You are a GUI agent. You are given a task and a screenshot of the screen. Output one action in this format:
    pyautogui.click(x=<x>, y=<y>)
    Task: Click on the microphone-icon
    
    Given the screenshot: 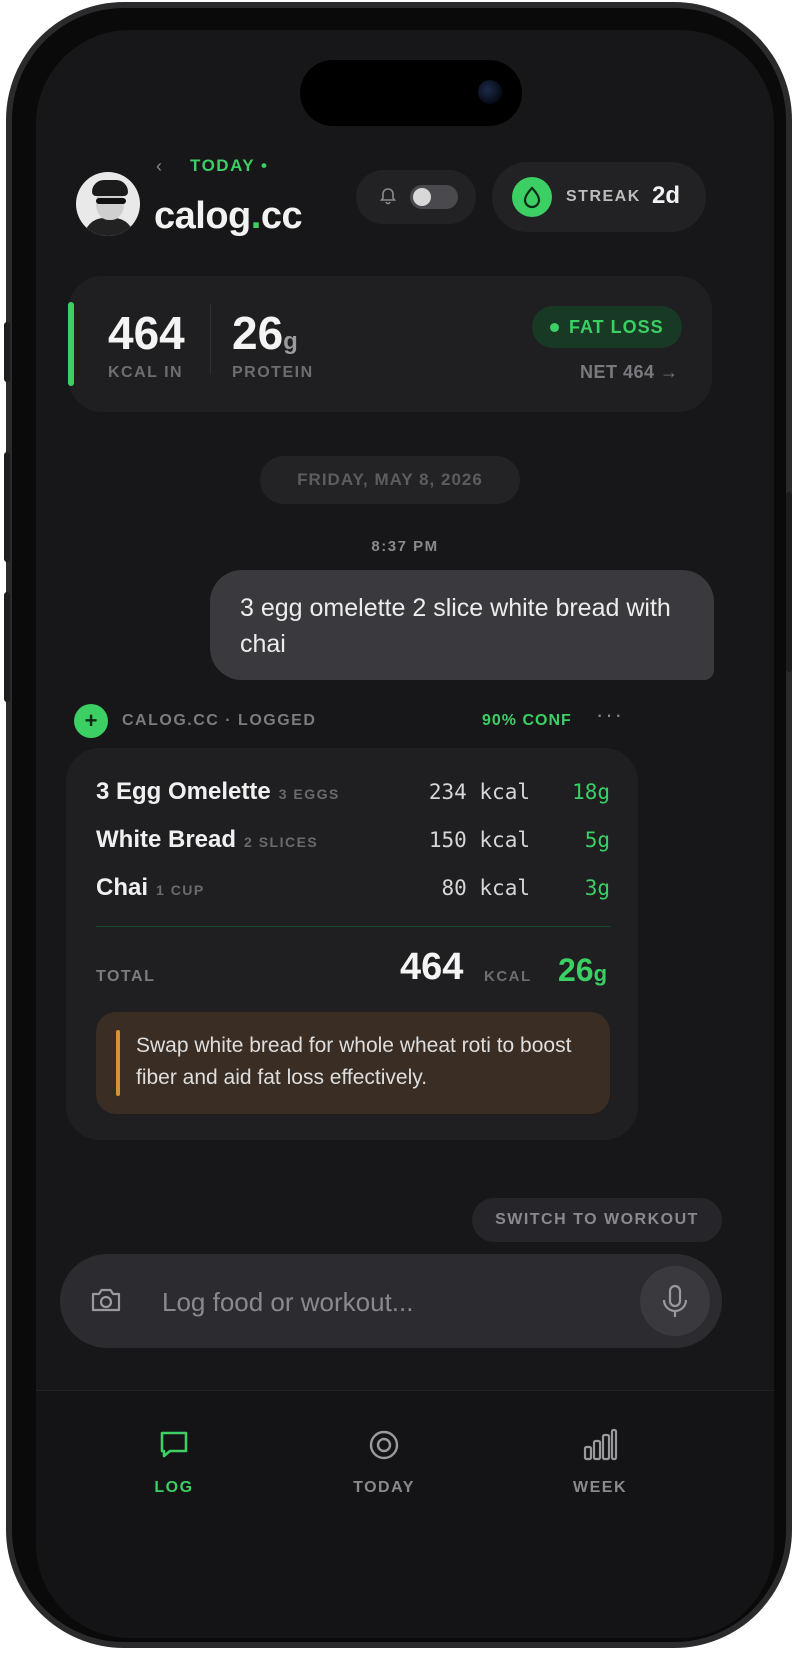 What is the action you would take?
    pyautogui.click(x=675, y=1300)
    